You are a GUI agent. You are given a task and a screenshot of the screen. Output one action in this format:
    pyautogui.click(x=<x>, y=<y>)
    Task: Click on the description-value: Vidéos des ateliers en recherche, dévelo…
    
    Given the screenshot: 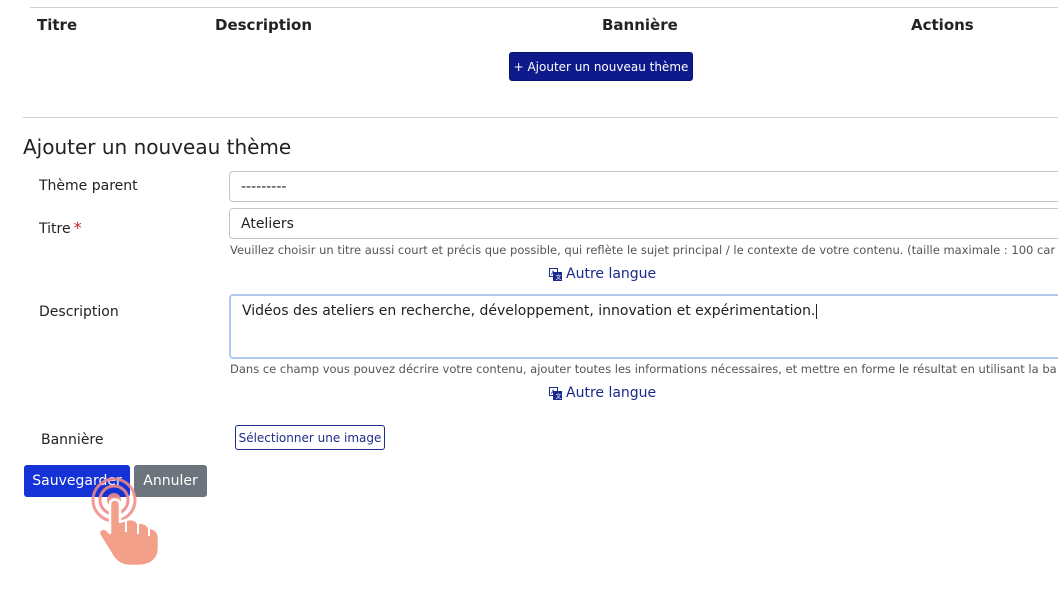 What is the action you would take?
    pyautogui.click(x=530, y=311)
    